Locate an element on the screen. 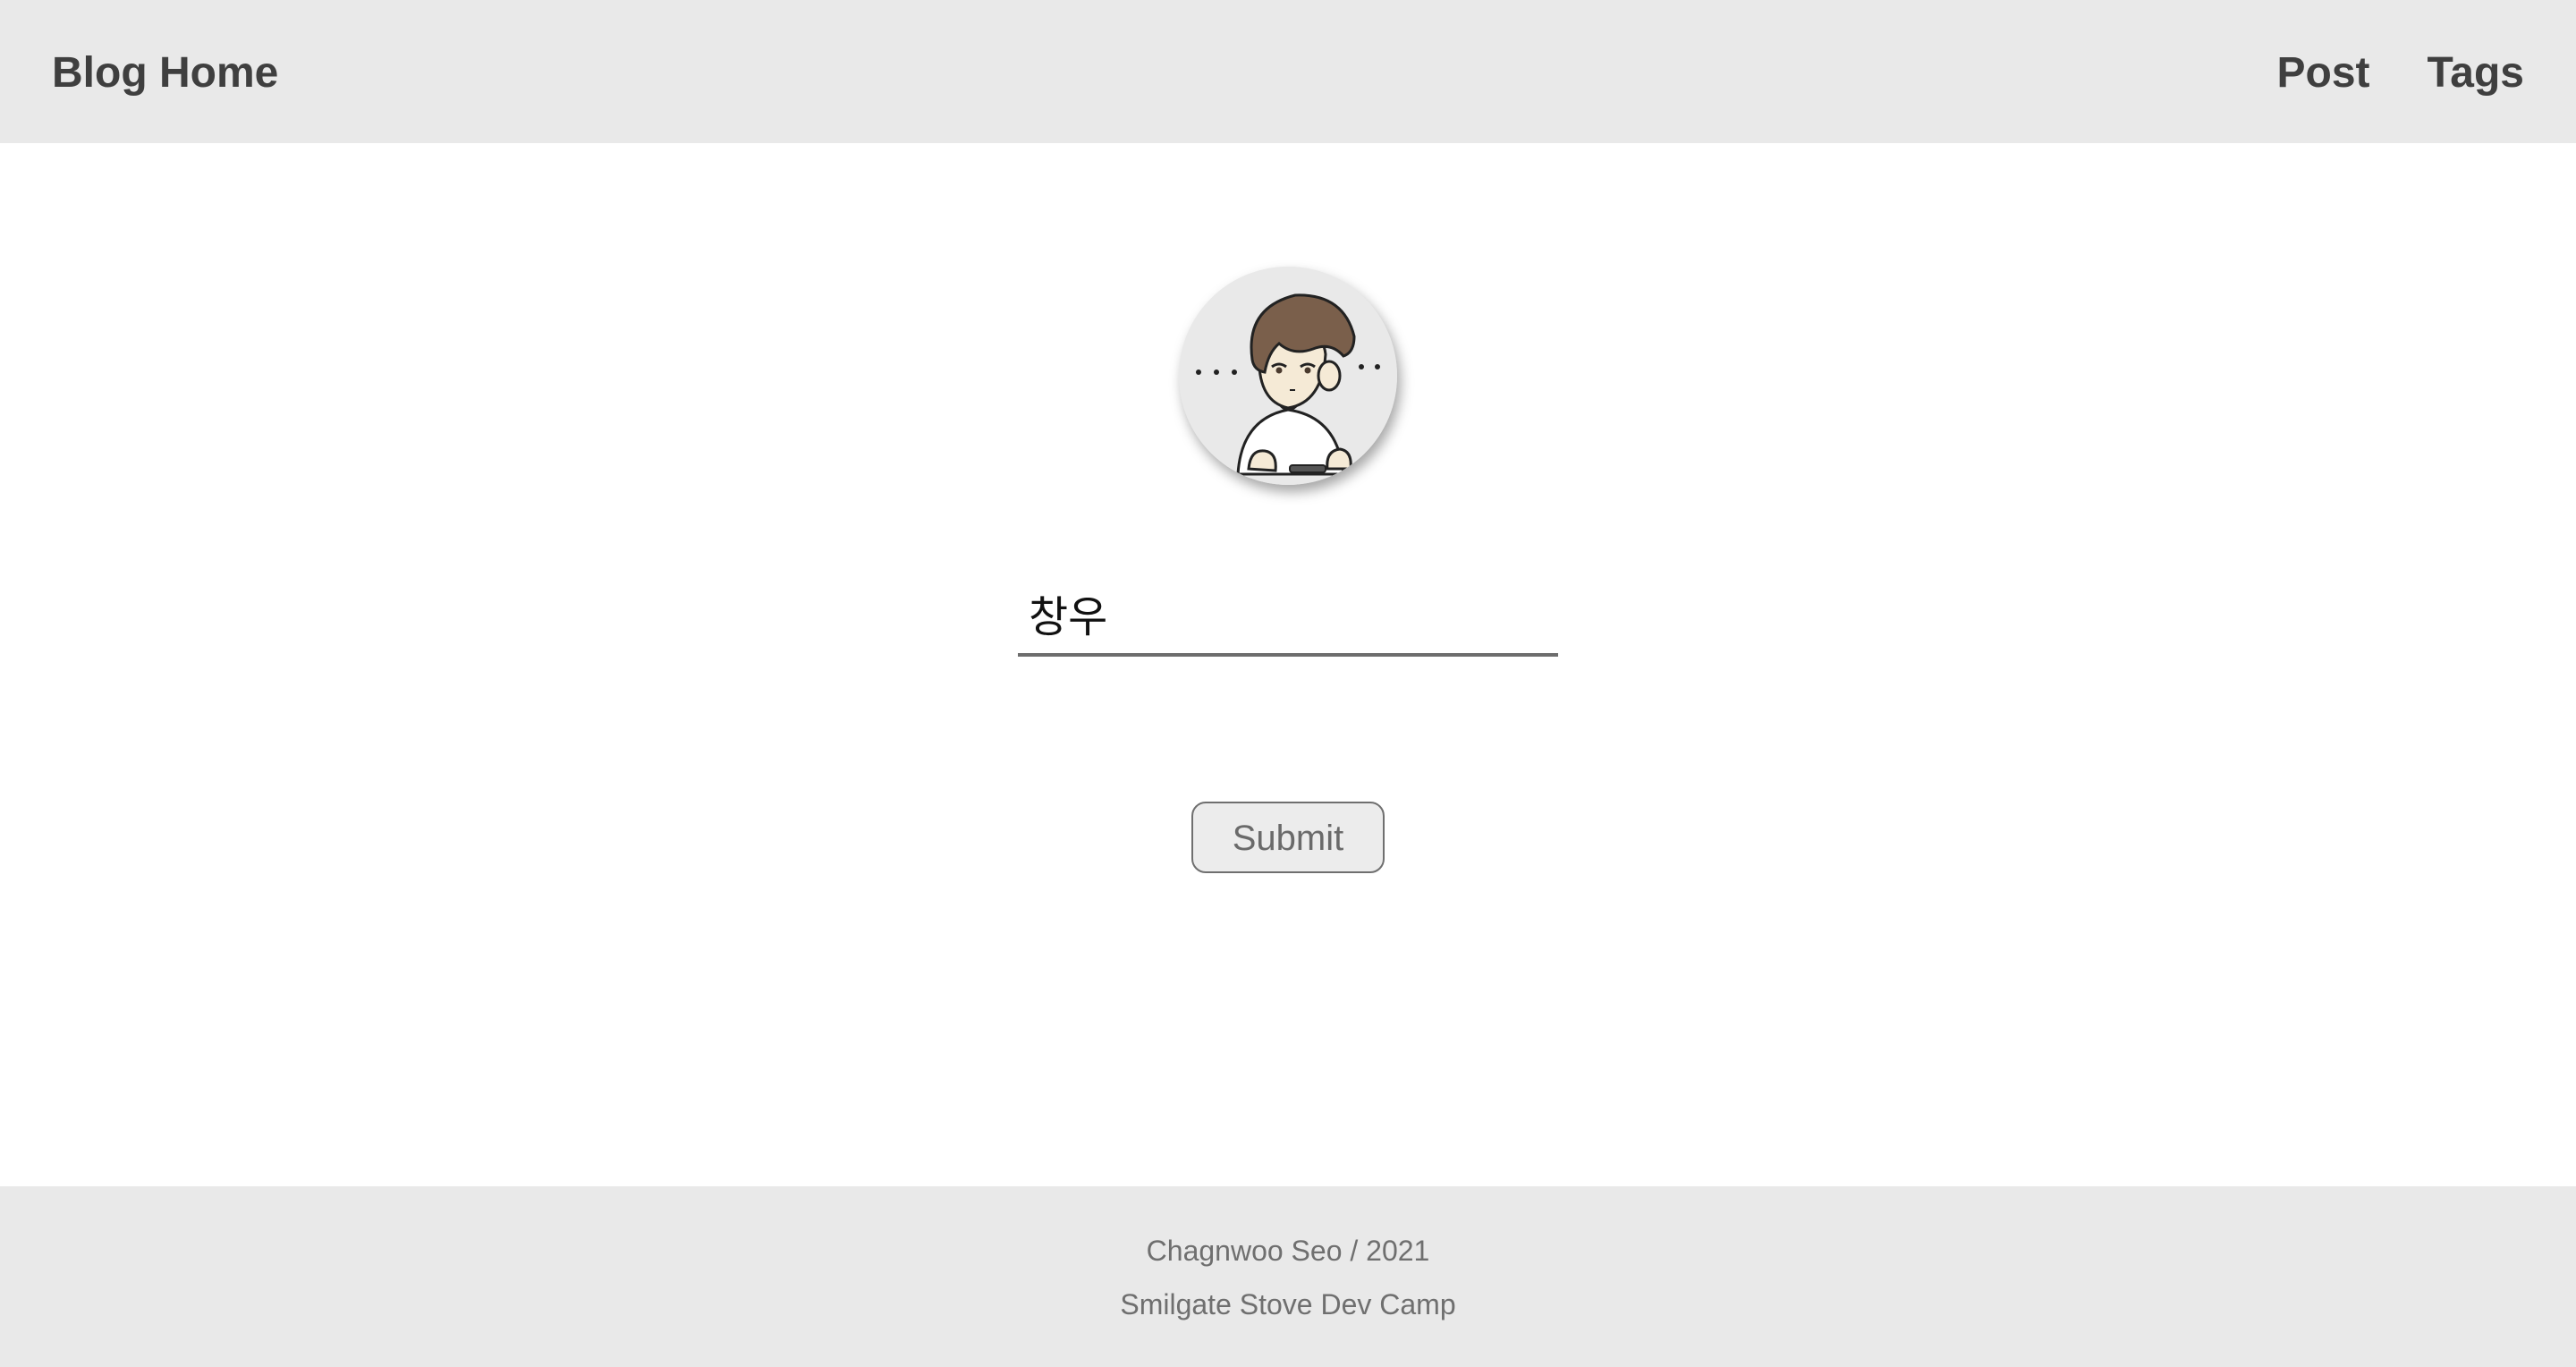  nav-tags-link: Tags is located at coordinates (2476, 73).